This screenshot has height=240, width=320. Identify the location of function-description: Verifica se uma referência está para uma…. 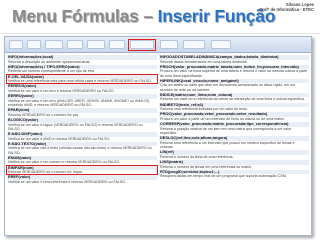
(80, 81).